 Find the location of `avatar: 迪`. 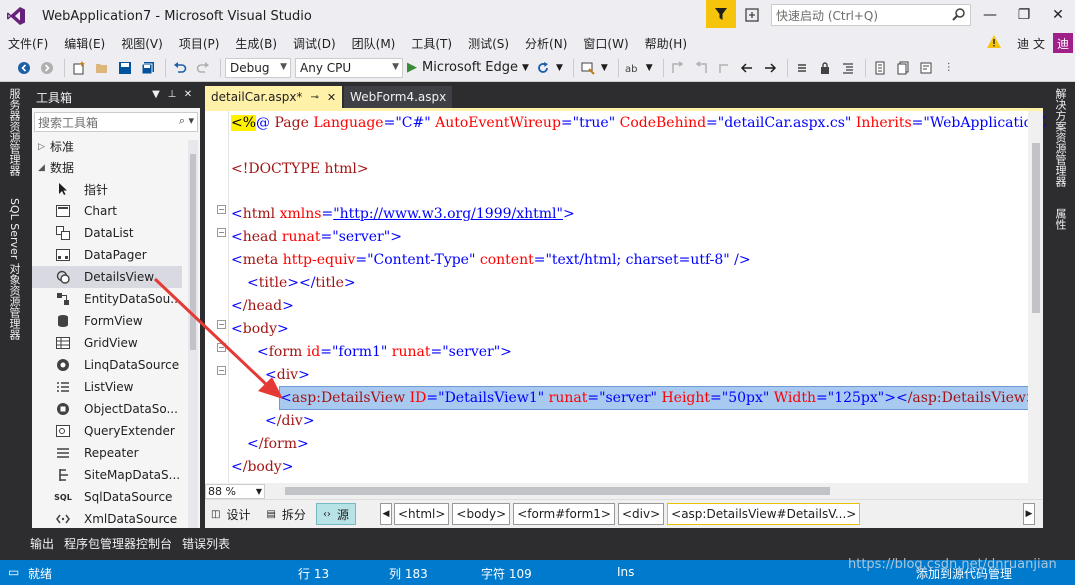

avatar: 迪 is located at coordinates (1063, 43).